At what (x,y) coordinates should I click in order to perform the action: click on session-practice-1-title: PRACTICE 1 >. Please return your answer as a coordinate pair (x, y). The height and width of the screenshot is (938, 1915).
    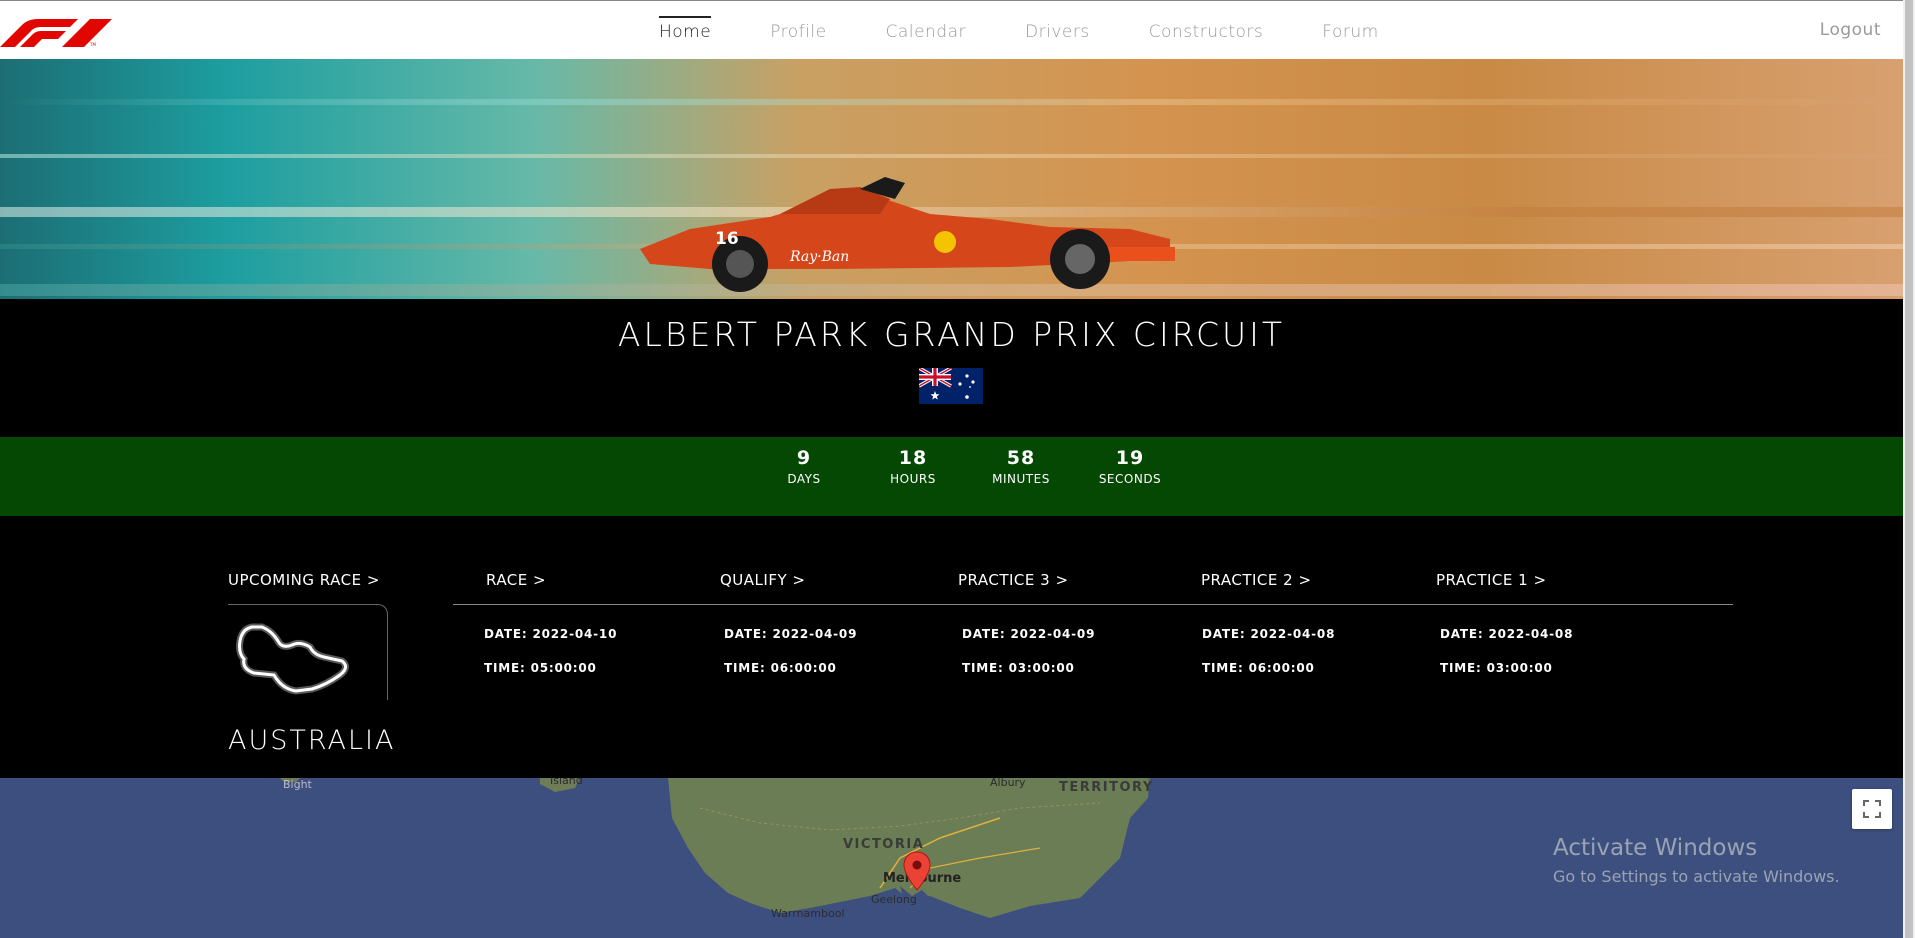
    Looking at the image, I should click on (1556, 580).